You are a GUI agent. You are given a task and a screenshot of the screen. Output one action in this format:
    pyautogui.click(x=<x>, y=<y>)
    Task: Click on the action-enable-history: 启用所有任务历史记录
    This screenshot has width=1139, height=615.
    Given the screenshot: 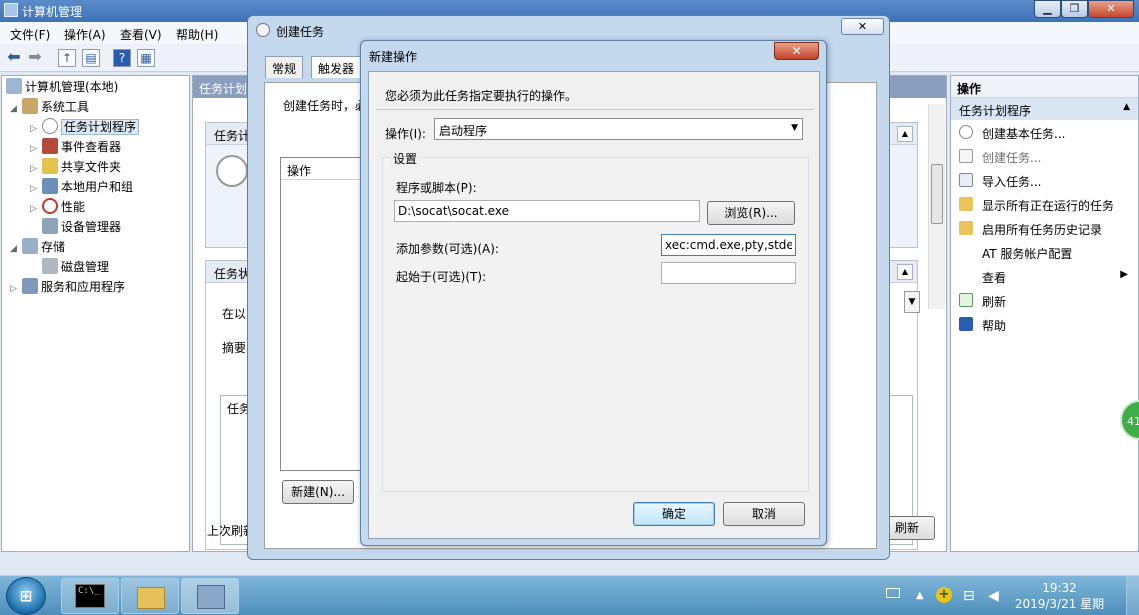 What is the action you would take?
    pyautogui.click(x=1044, y=228)
    